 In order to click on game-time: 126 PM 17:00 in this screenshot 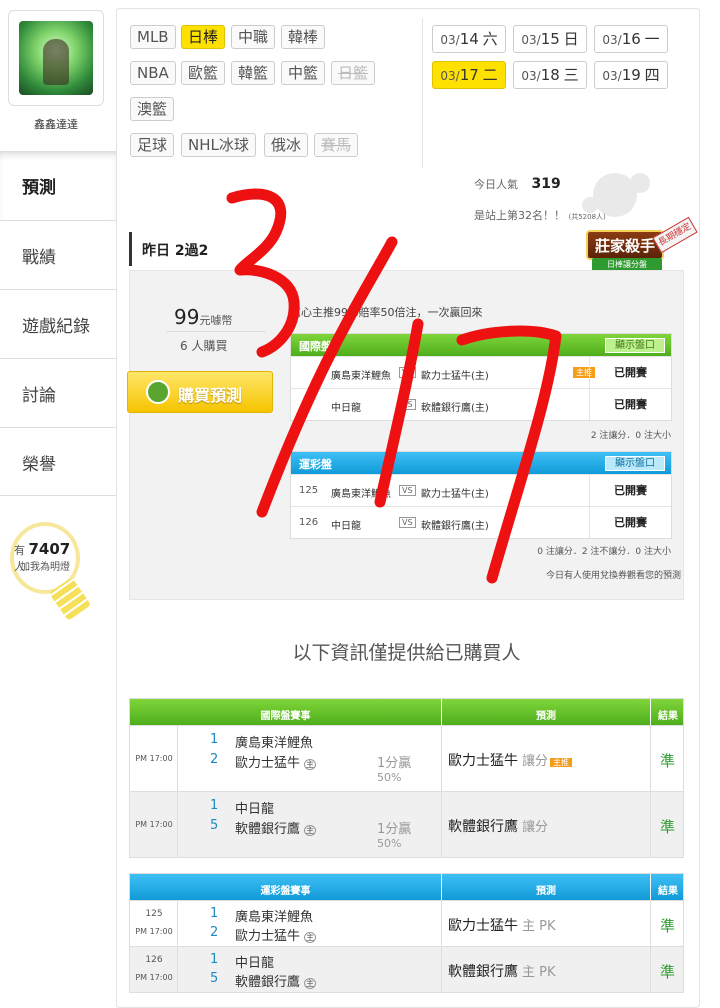, I will do `click(154, 969)`.